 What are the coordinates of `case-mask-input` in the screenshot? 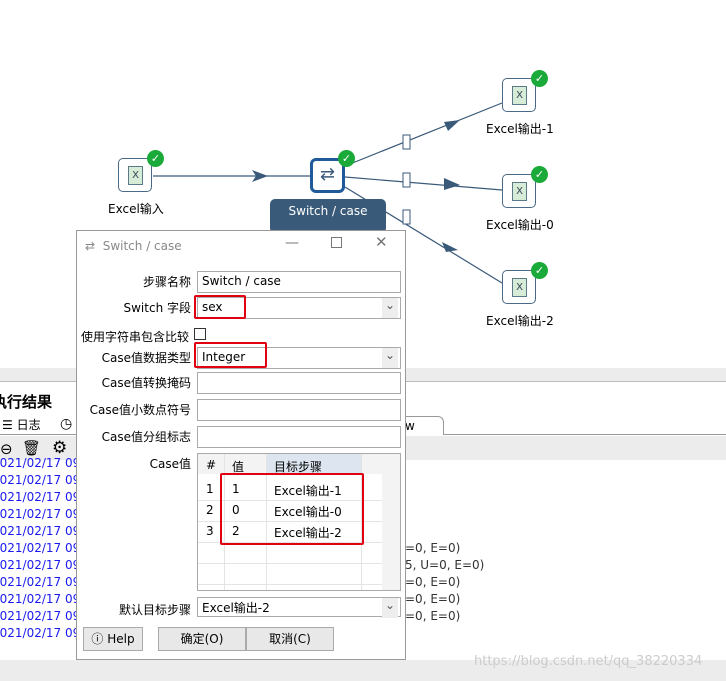 It's located at (299, 383).